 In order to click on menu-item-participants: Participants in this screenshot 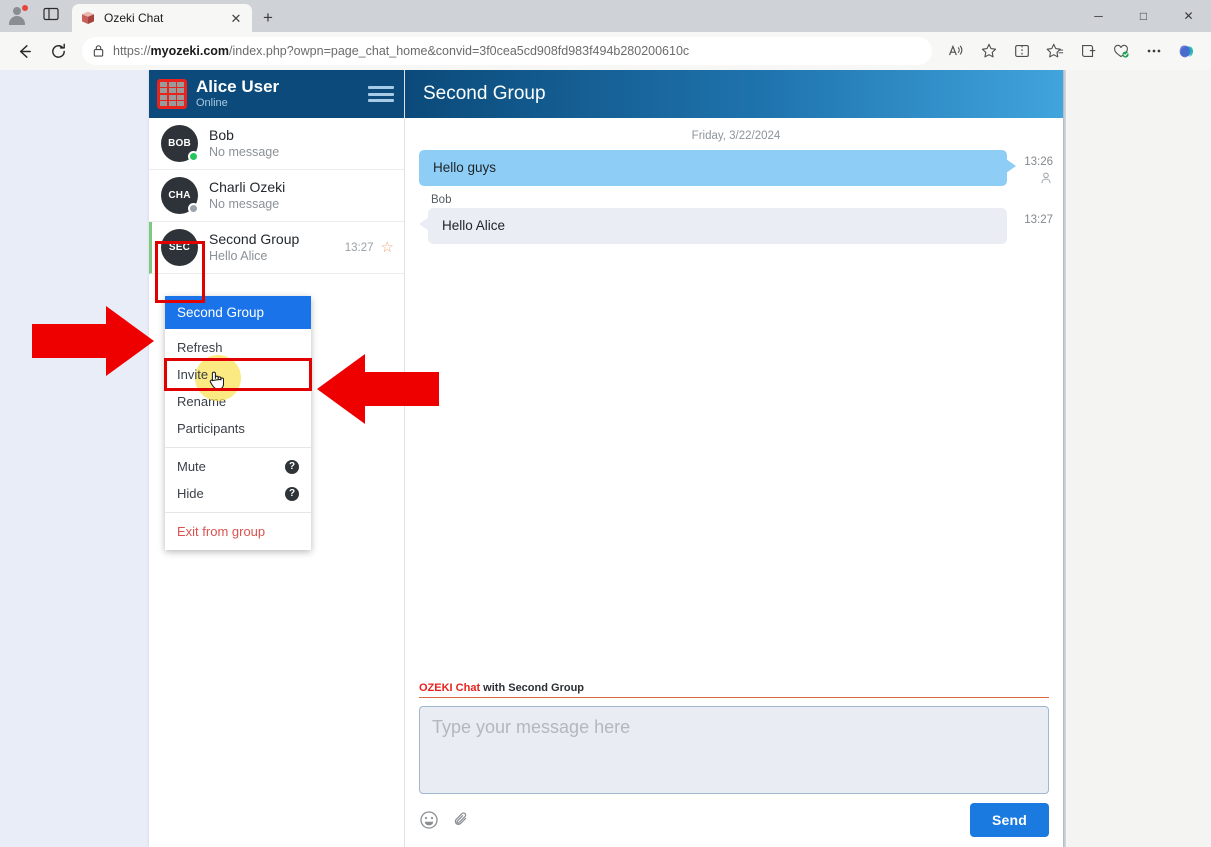, I will do `click(238, 428)`.